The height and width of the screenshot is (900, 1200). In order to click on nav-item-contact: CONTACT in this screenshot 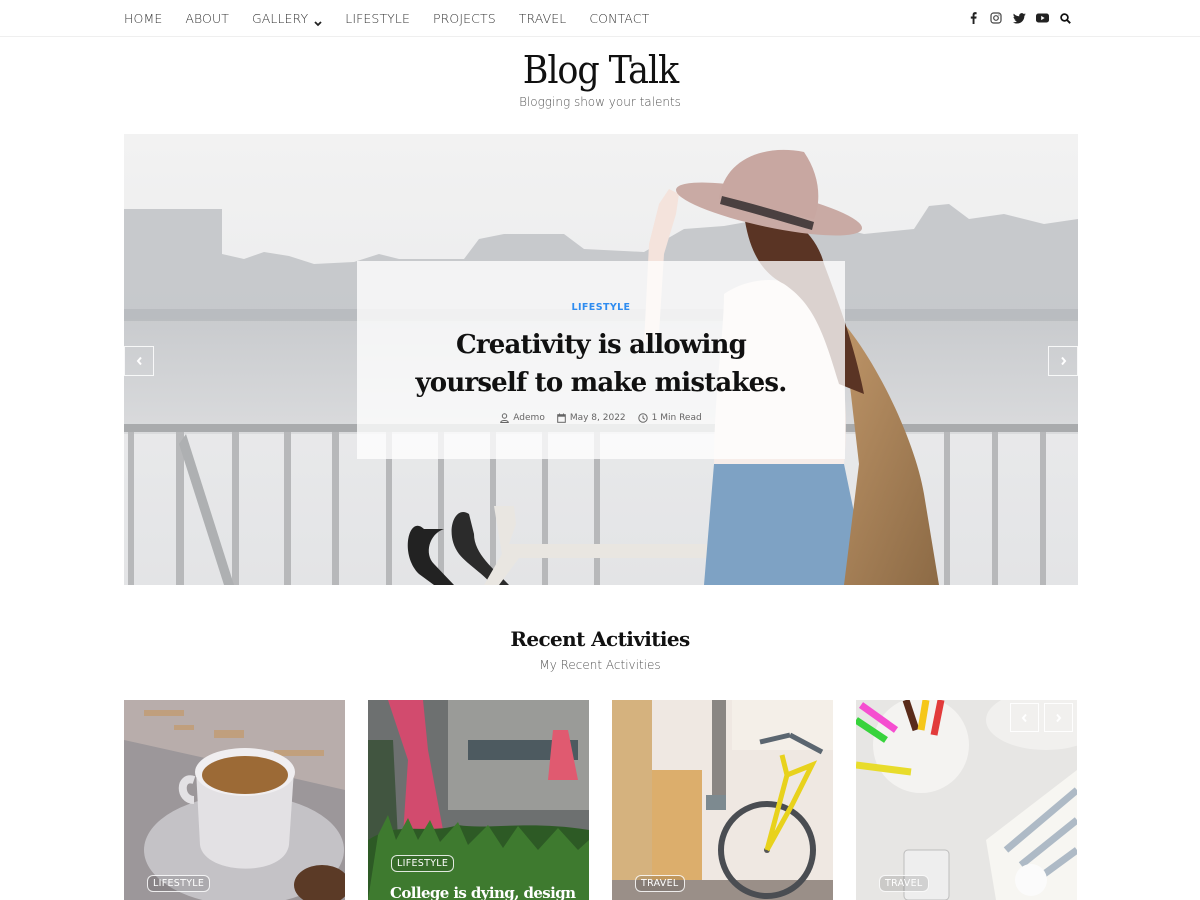, I will do `click(619, 18)`.